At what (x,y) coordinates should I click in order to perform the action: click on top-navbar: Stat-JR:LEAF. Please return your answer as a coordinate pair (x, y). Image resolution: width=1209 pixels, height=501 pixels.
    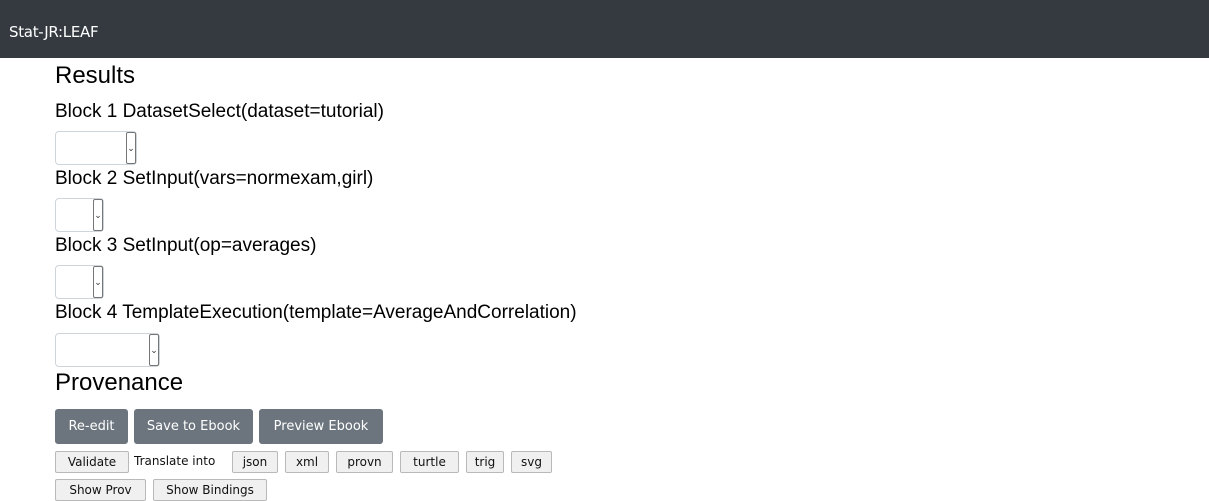
    Looking at the image, I should click on (604, 29).